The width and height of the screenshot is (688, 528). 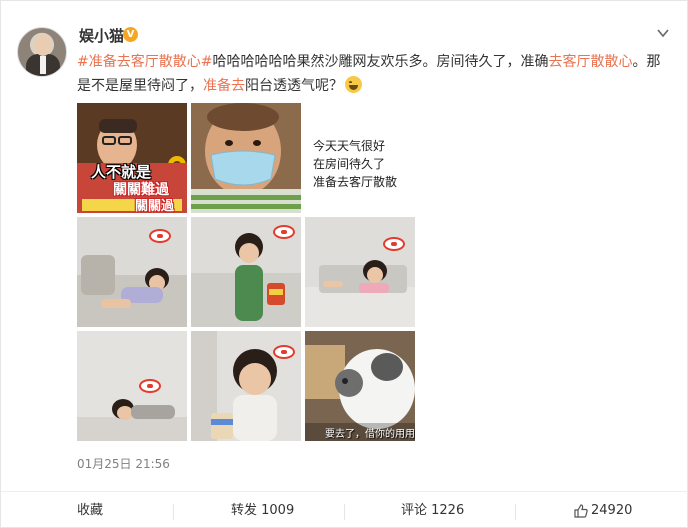 What do you see at coordinates (101, 35) in the screenshot?
I see `username: 娱小猫` at bounding box center [101, 35].